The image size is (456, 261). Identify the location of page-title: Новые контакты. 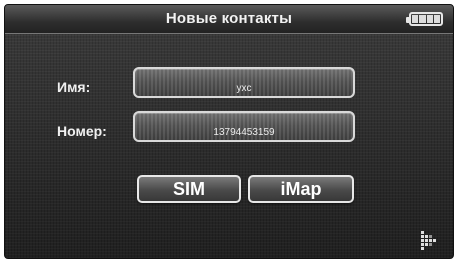
(229, 18).